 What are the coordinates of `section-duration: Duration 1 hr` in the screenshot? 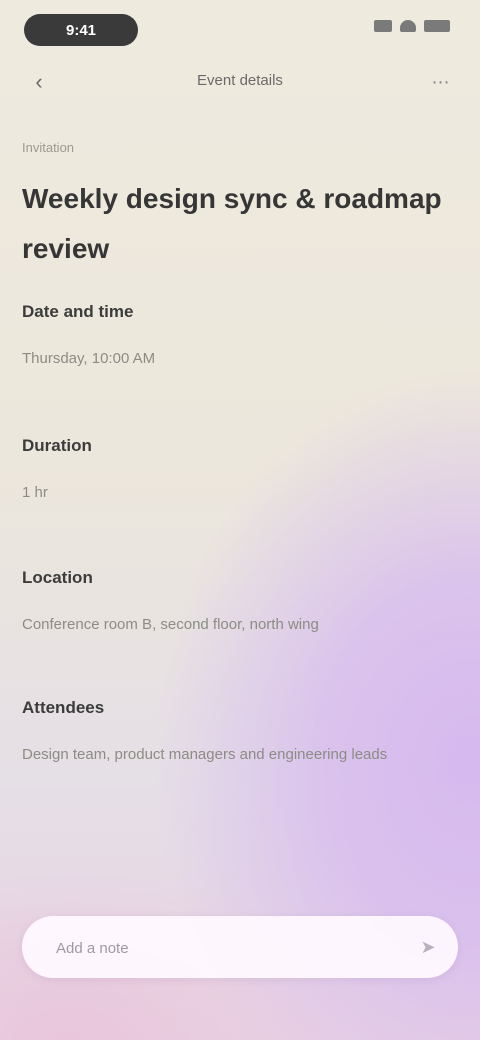 It's located at (232, 472).